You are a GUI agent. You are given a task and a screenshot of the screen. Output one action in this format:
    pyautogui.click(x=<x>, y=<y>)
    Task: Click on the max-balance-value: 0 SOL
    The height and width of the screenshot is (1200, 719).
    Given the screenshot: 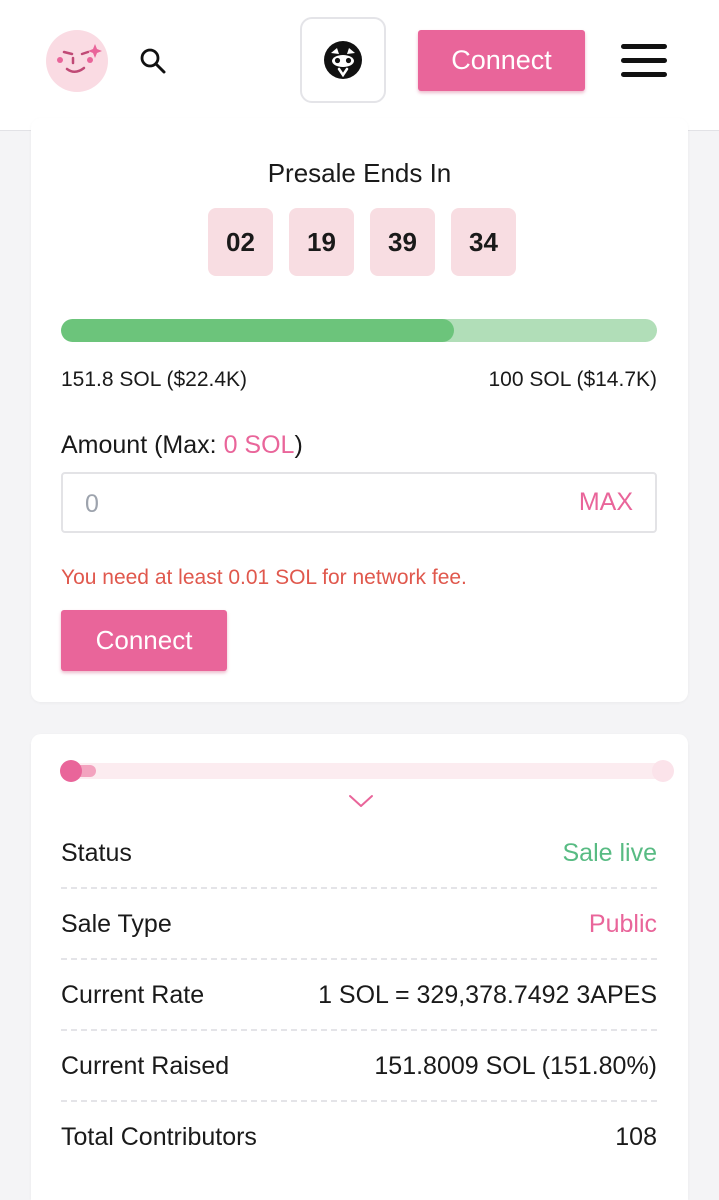 What is the action you would take?
    pyautogui.click(x=259, y=445)
    